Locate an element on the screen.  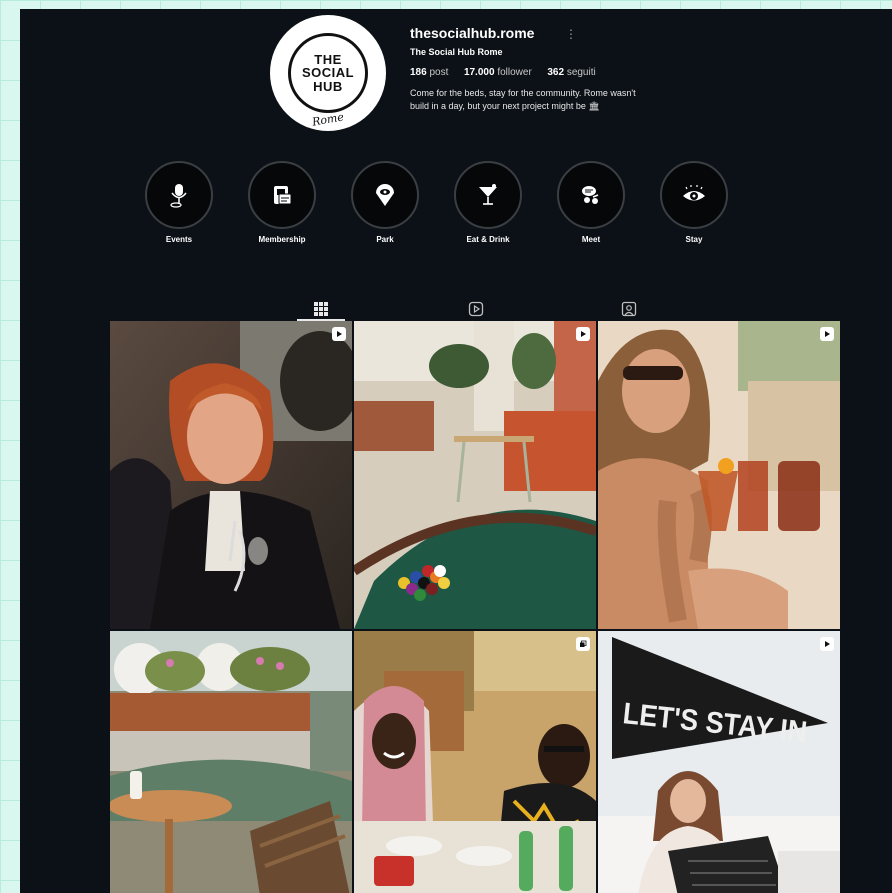
reels-icon is located at coordinates (476, 309).